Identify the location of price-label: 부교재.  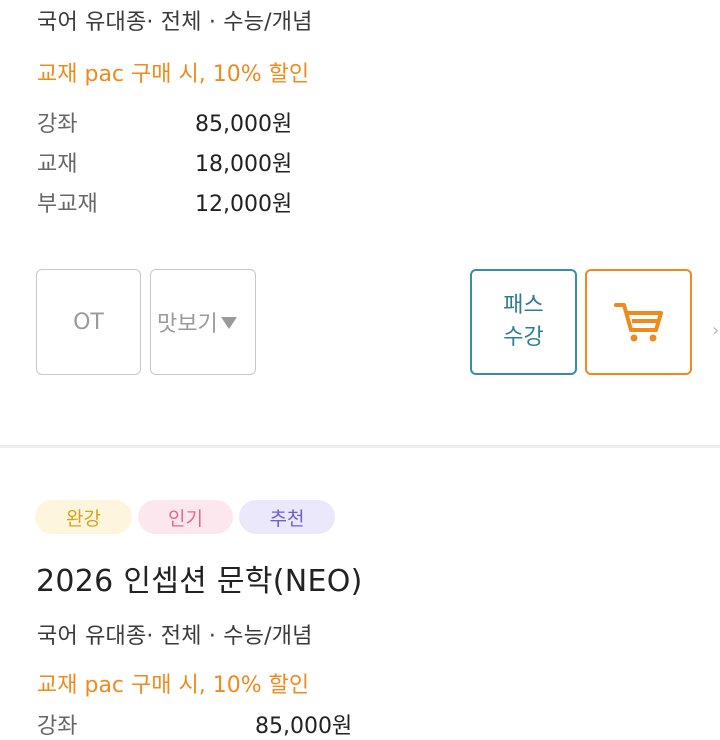
(67, 204).